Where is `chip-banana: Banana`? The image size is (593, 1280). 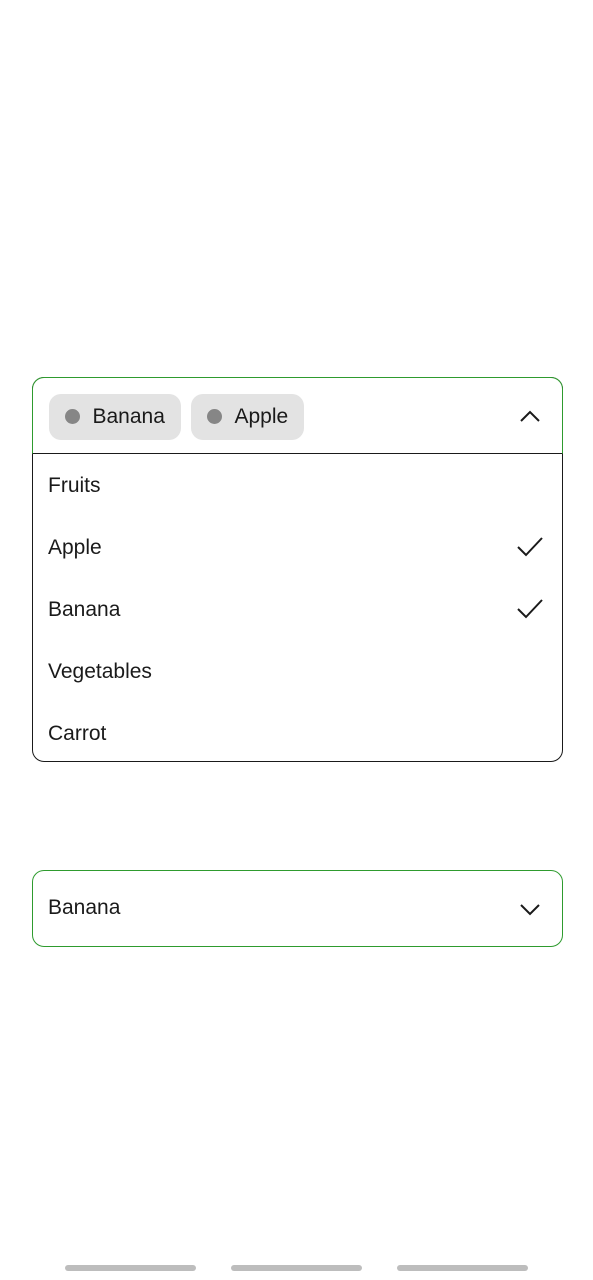 chip-banana: Banana is located at coordinates (114, 416).